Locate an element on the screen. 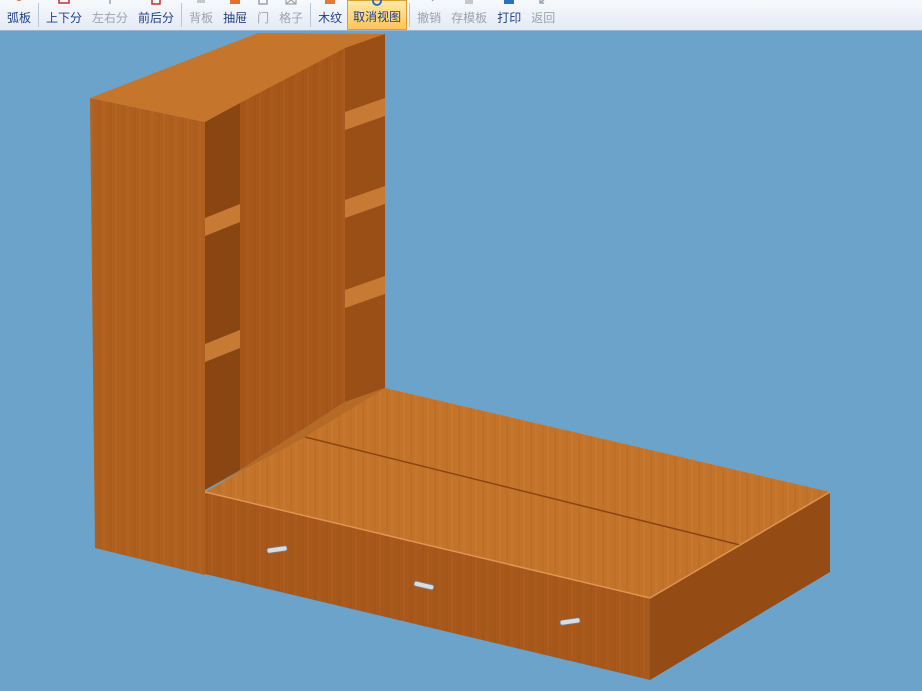  cancel-view-icon is located at coordinates (377, 3).